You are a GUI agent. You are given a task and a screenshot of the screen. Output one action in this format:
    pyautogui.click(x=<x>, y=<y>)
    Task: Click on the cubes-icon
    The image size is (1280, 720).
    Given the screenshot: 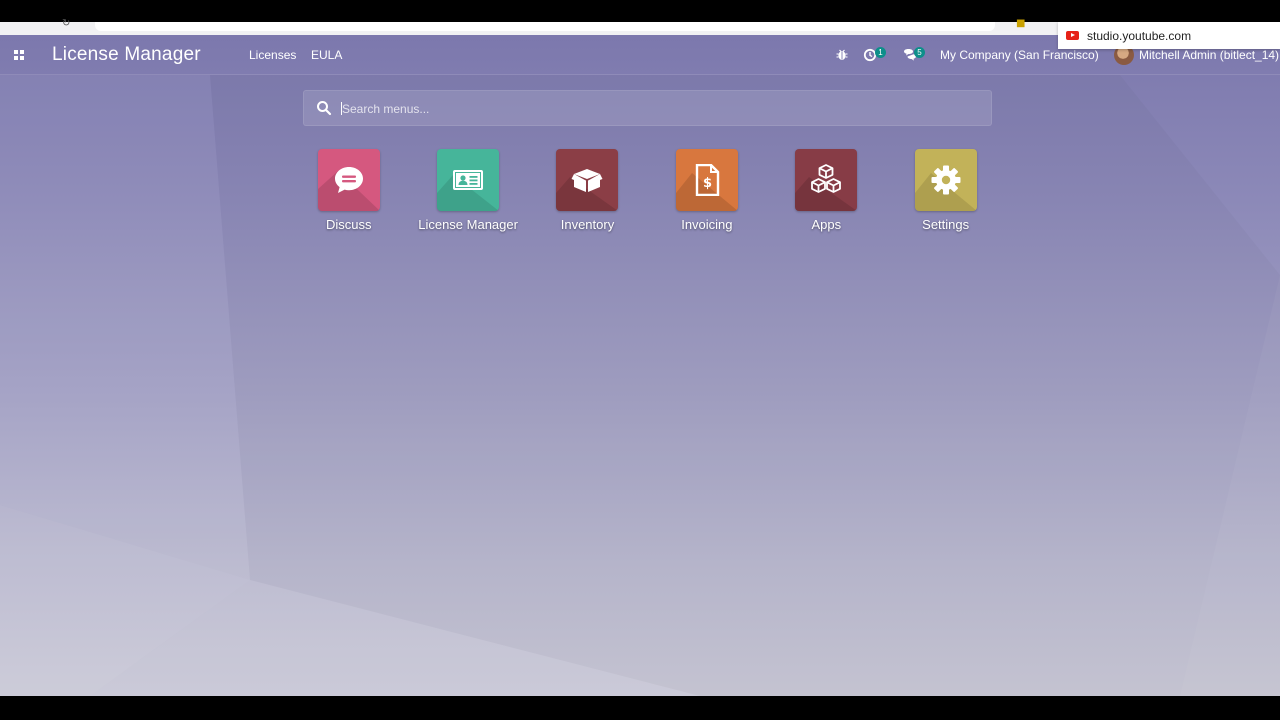 What is the action you would take?
    pyautogui.click(x=826, y=178)
    